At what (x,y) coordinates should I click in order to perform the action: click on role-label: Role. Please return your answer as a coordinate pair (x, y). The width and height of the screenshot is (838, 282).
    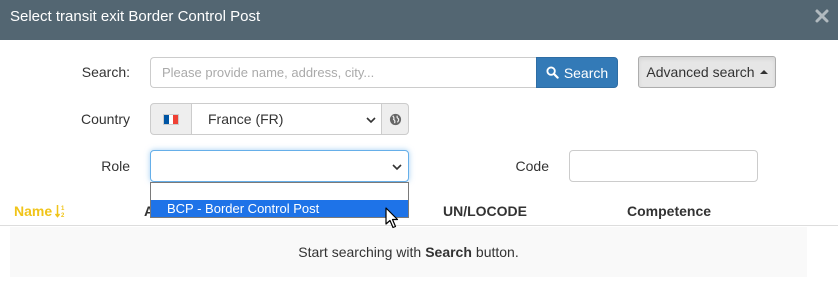
    Looking at the image, I should click on (115, 166).